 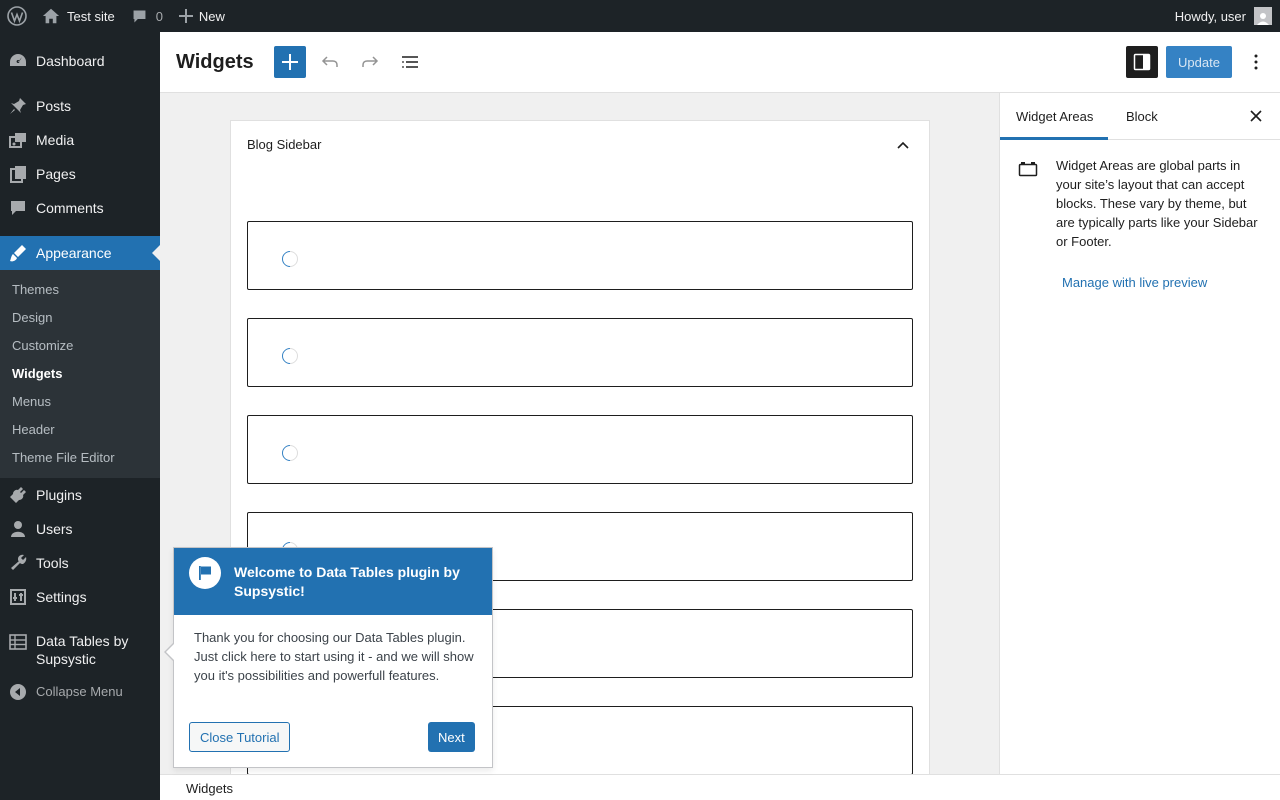 I want to click on wrench-icon, so click(x=18, y=563).